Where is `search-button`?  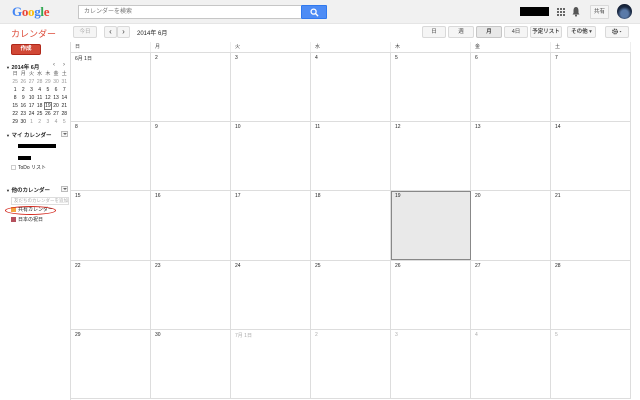 search-button is located at coordinates (314, 12).